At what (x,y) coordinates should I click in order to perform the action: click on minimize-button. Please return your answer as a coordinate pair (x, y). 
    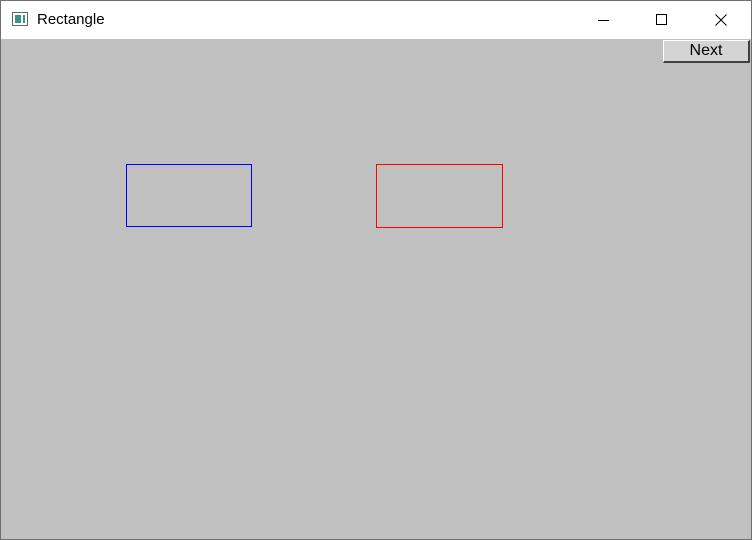
    Looking at the image, I should click on (604, 20).